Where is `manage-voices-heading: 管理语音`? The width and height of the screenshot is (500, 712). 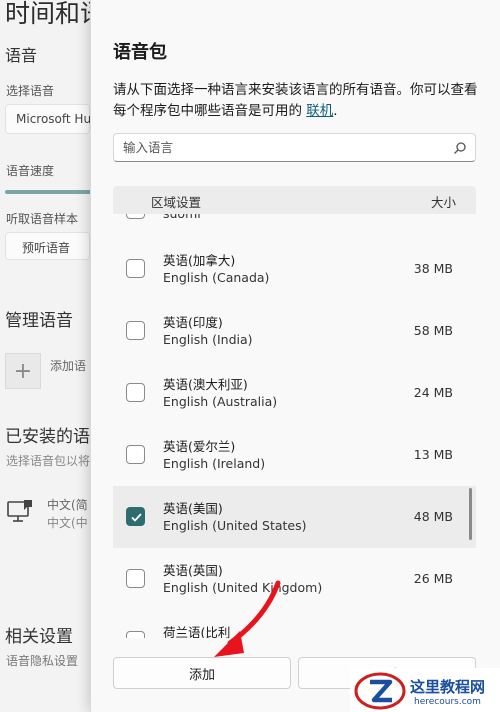
manage-voices-heading: 管理语音 is located at coordinates (39, 321).